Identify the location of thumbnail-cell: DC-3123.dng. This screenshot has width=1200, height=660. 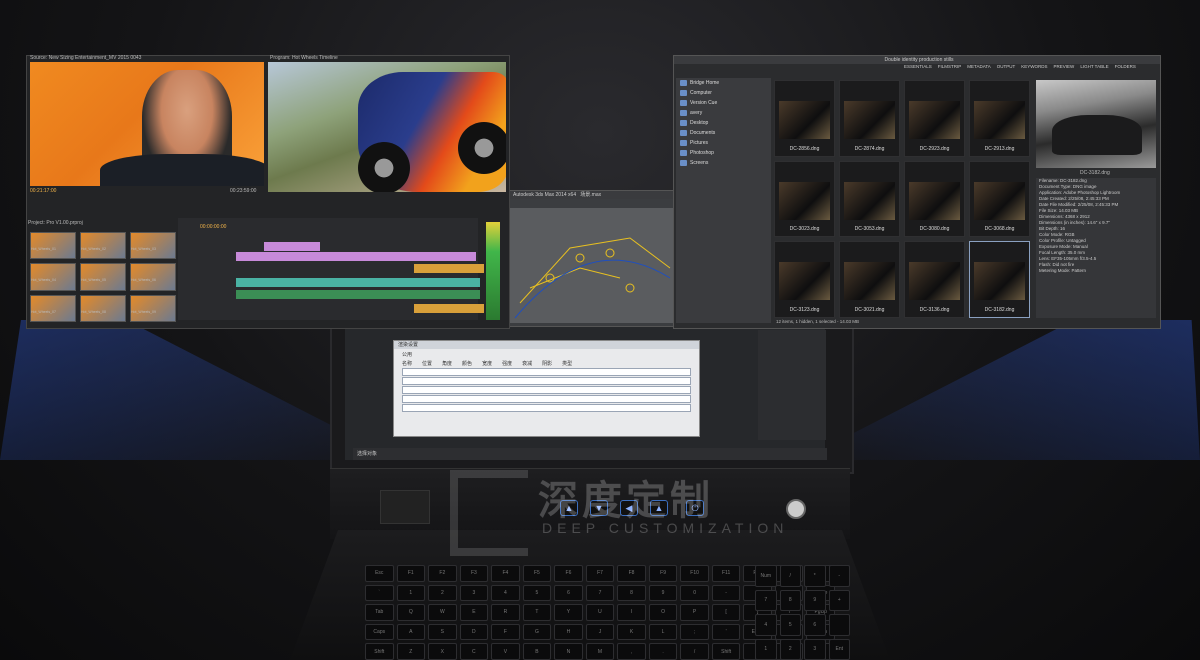
(804, 279).